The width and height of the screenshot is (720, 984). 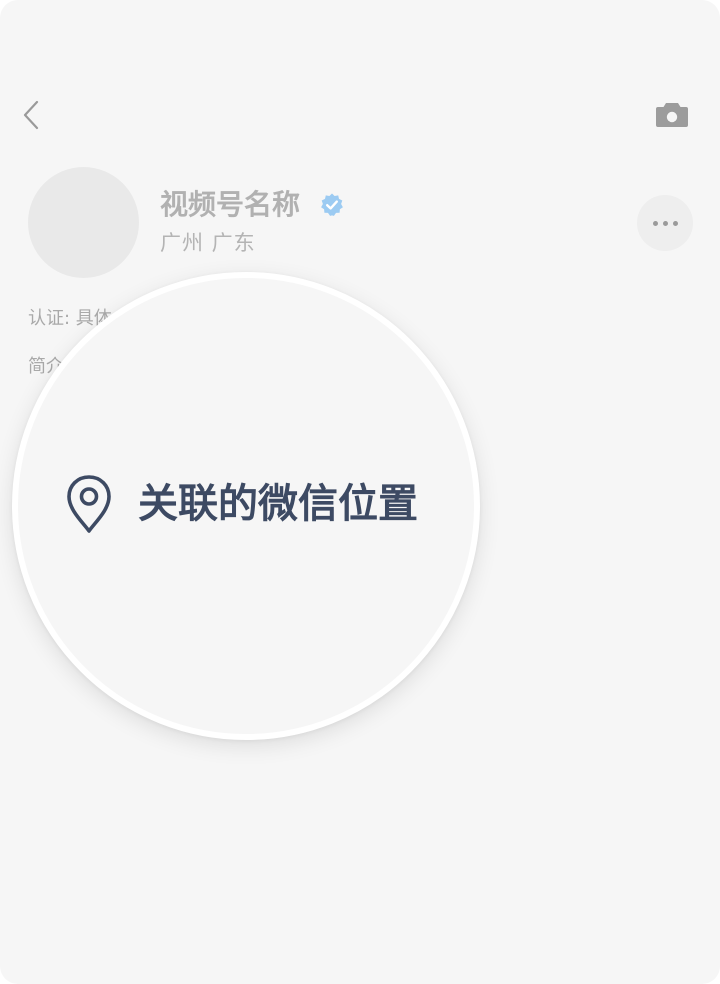 What do you see at coordinates (230, 204) in the screenshot?
I see `profile-name: 视频号名称` at bounding box center [230, 204].